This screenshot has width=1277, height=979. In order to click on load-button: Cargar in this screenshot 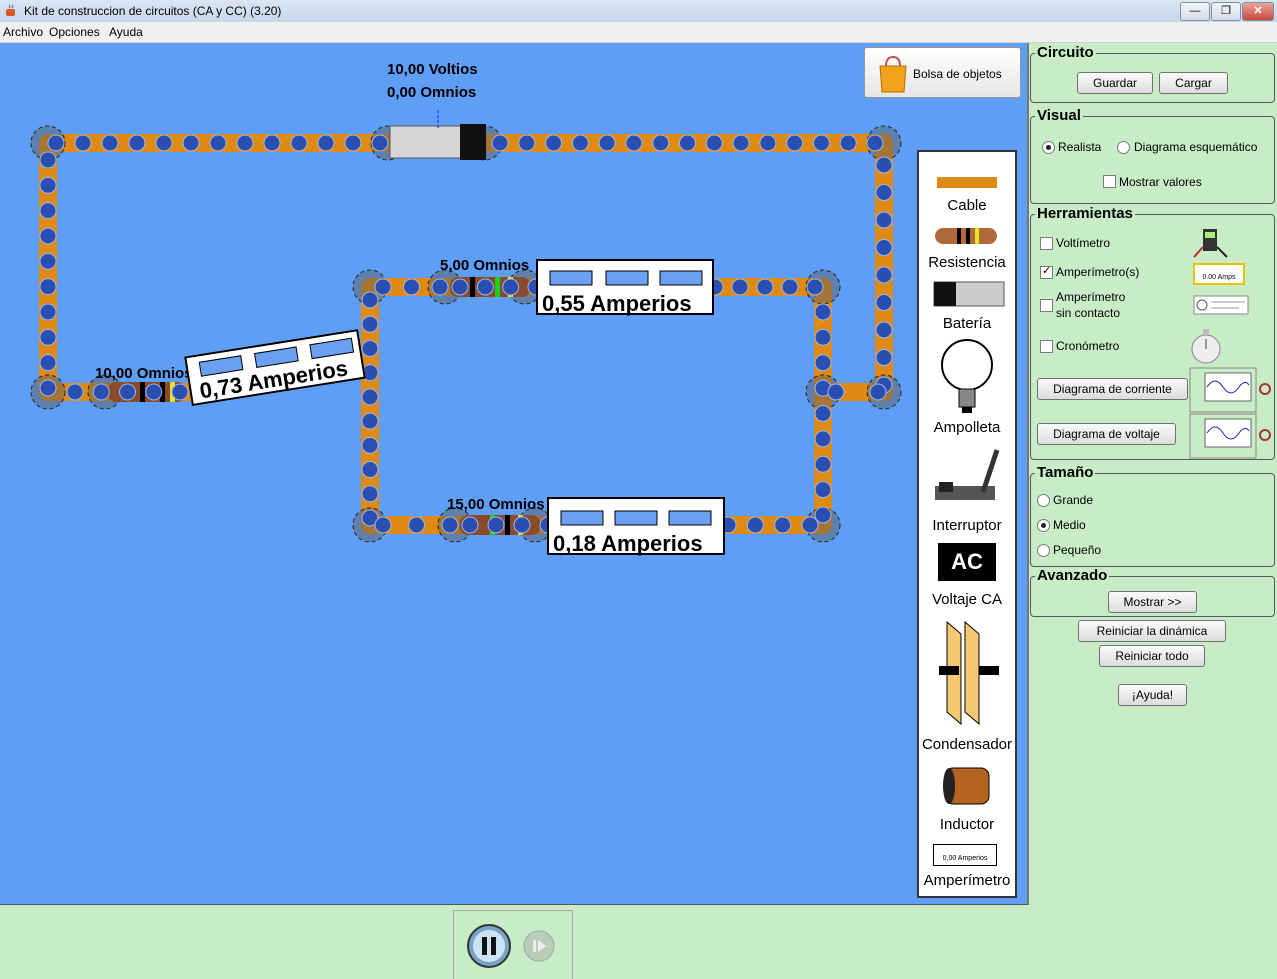, I will do `click(1193, 83)`.